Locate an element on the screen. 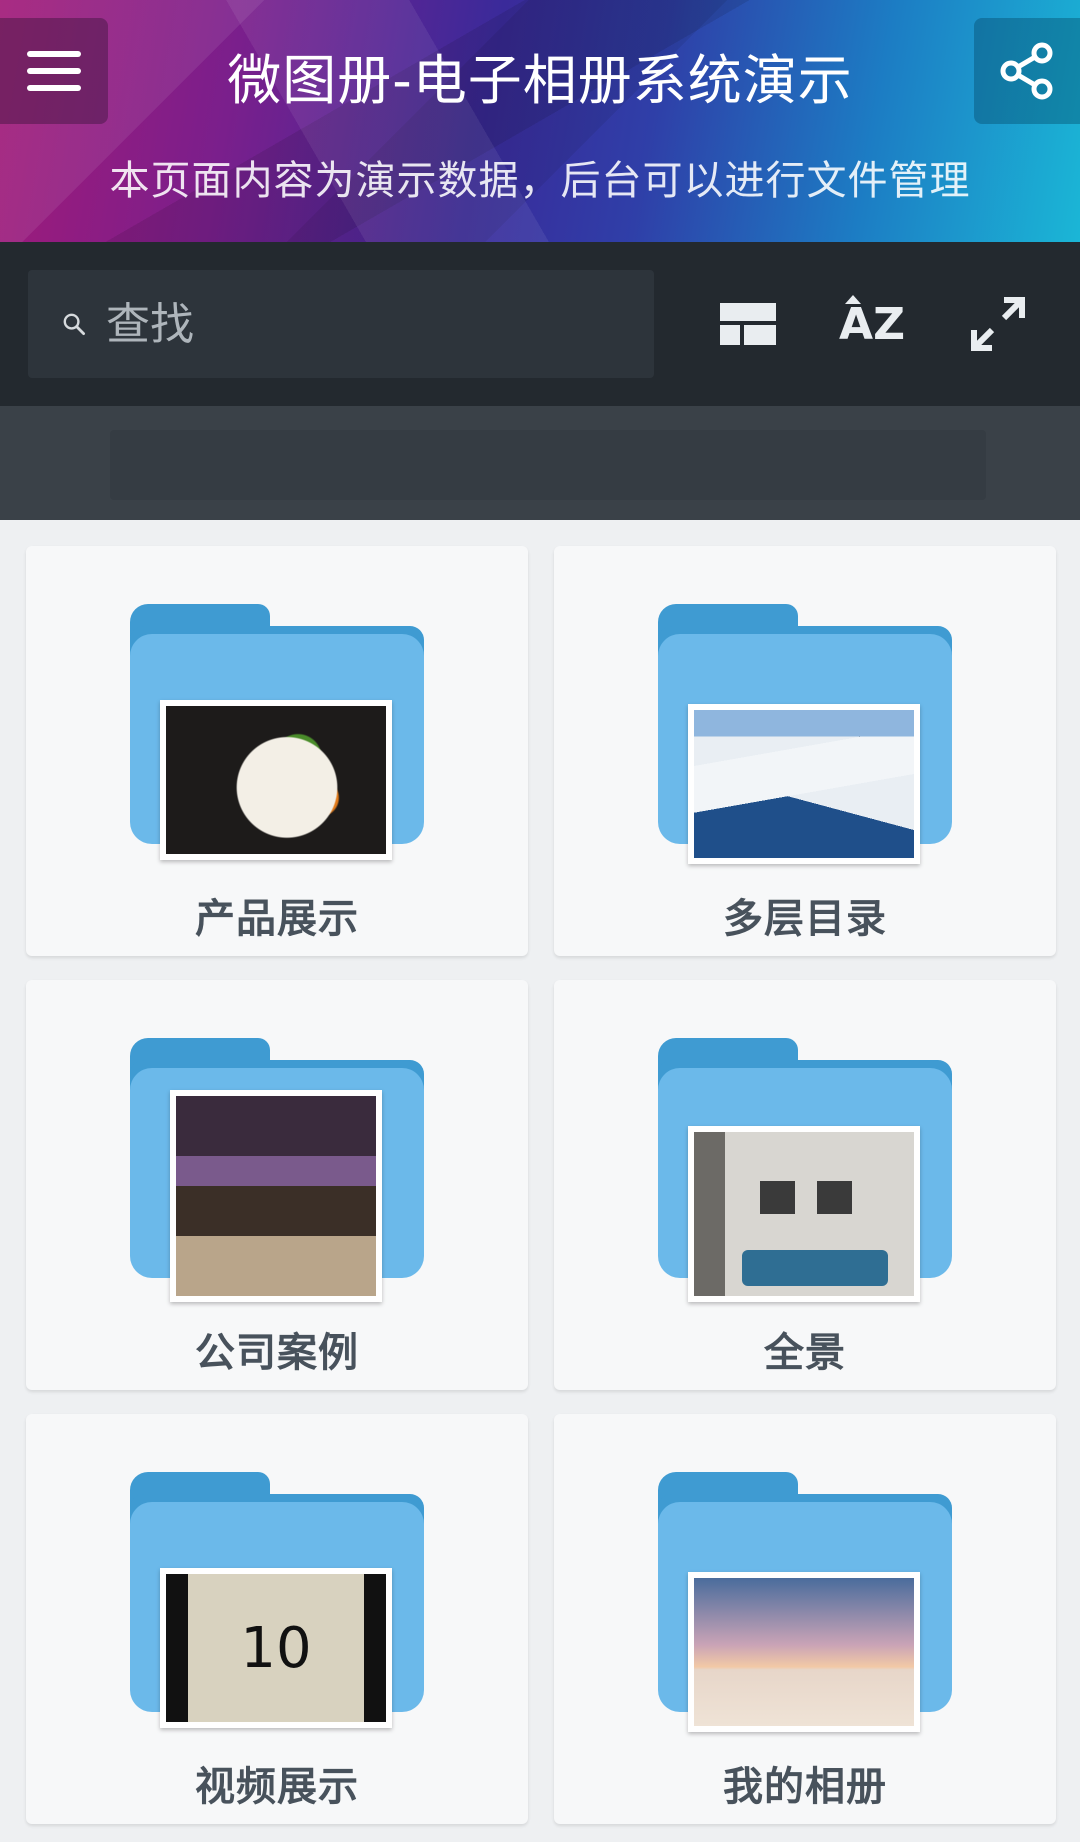 The height and width of the screenshot is (1842, 1080). folder-label: 视频展示 is located at coordinates (277, 1787).